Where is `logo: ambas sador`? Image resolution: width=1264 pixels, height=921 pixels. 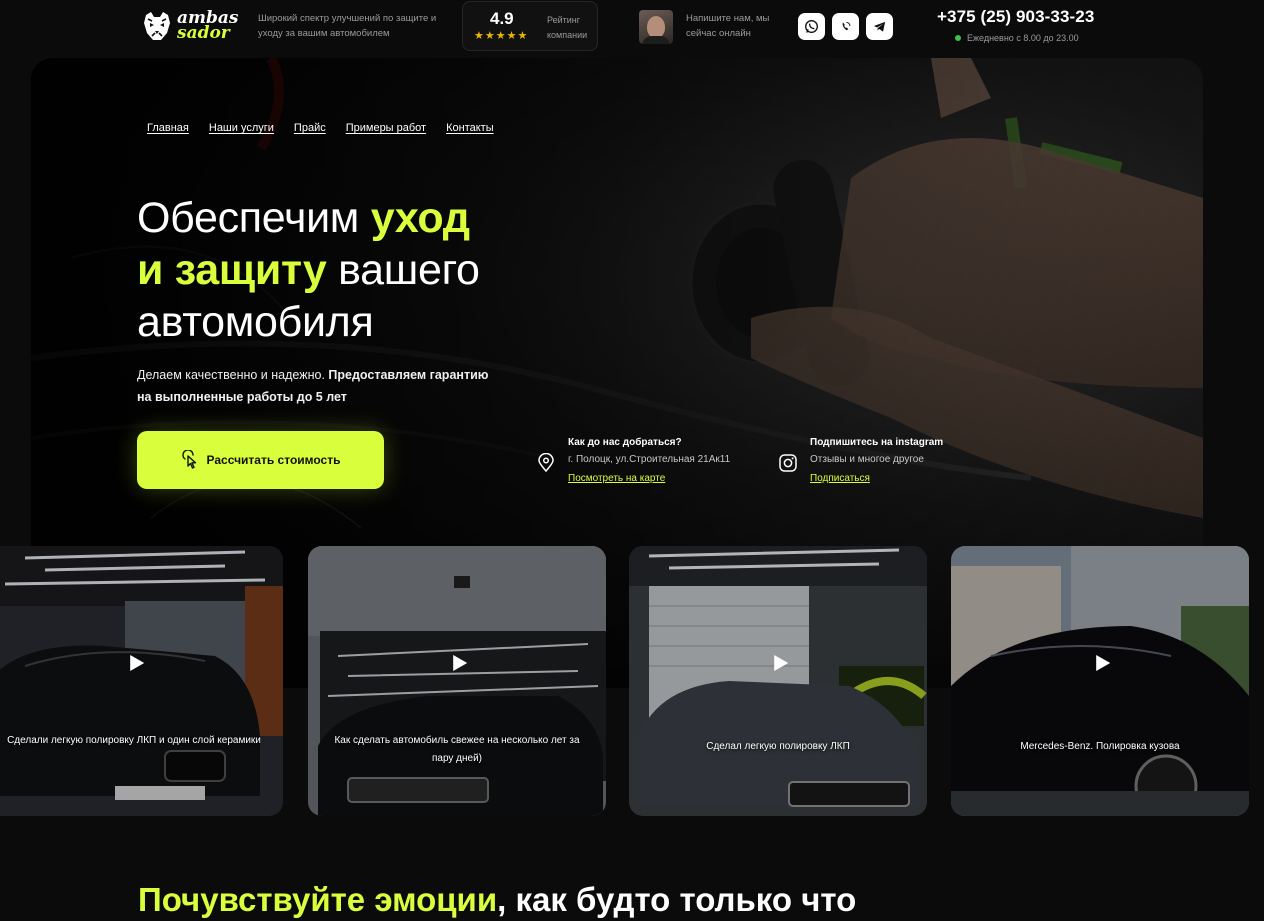 logo: ambas sador is located at coordinates (190, 26).